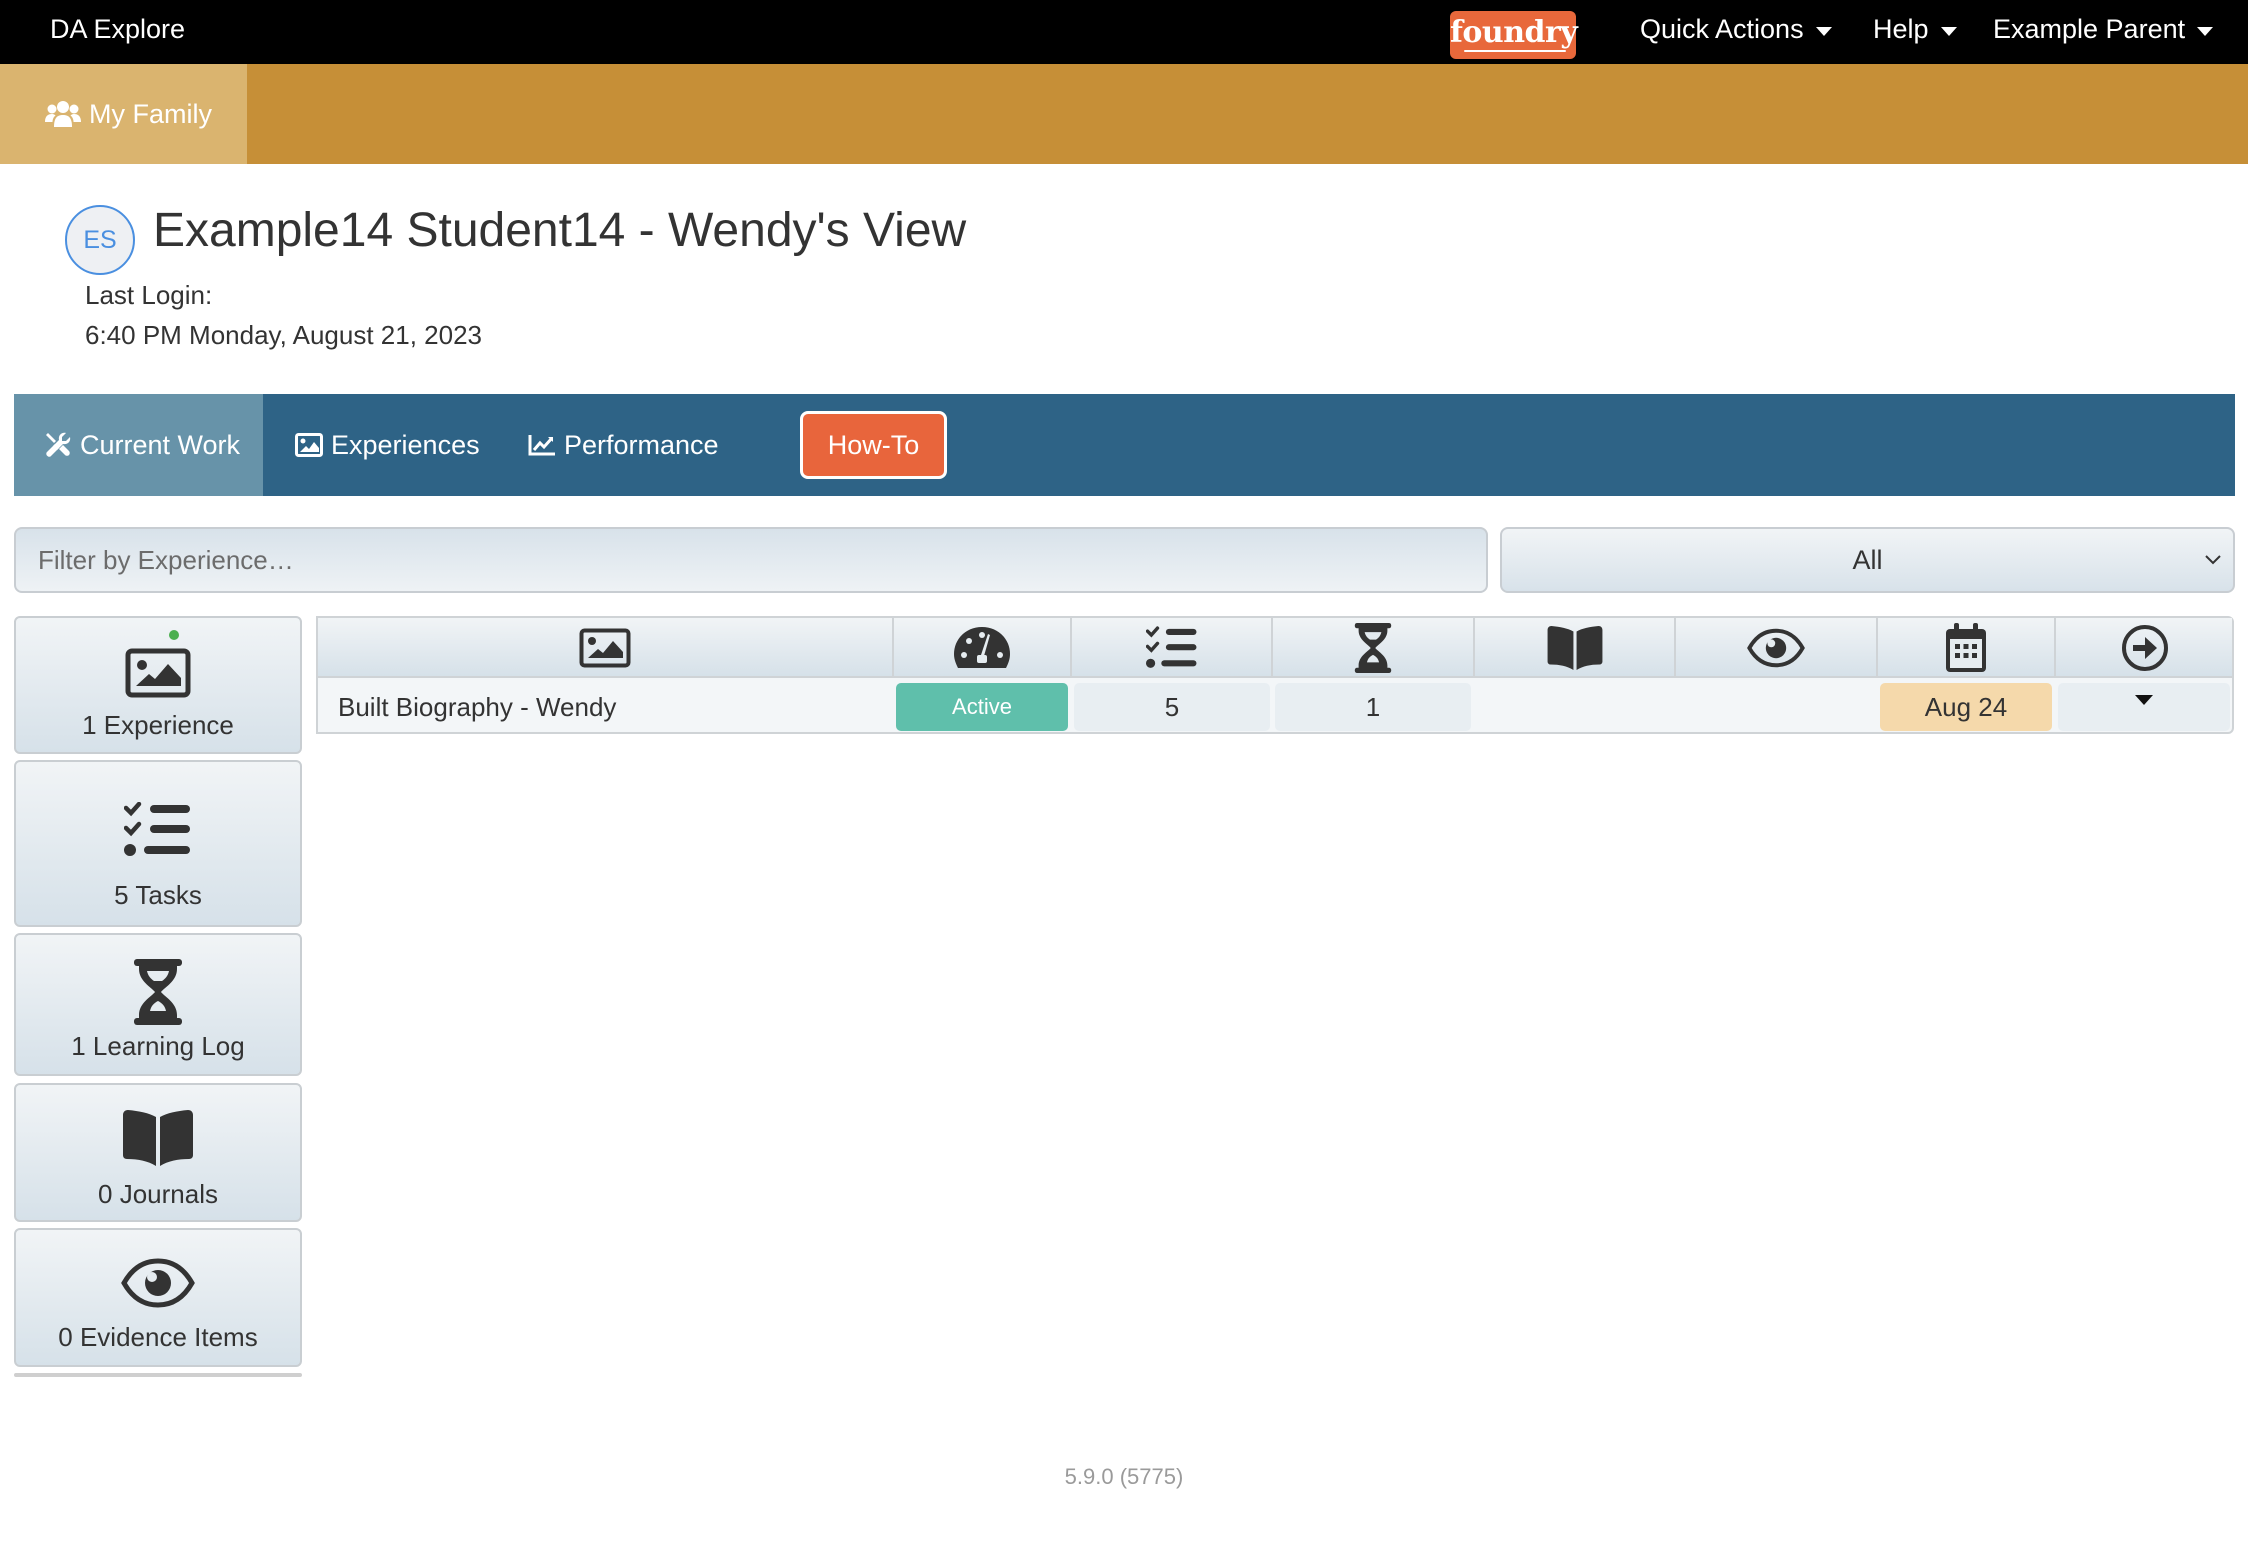 This screenshot has height=1542, width=2248. Describe the element at coordinates (1124, 114) in the screenshot. I see `family-navbar: My Family` at that location.